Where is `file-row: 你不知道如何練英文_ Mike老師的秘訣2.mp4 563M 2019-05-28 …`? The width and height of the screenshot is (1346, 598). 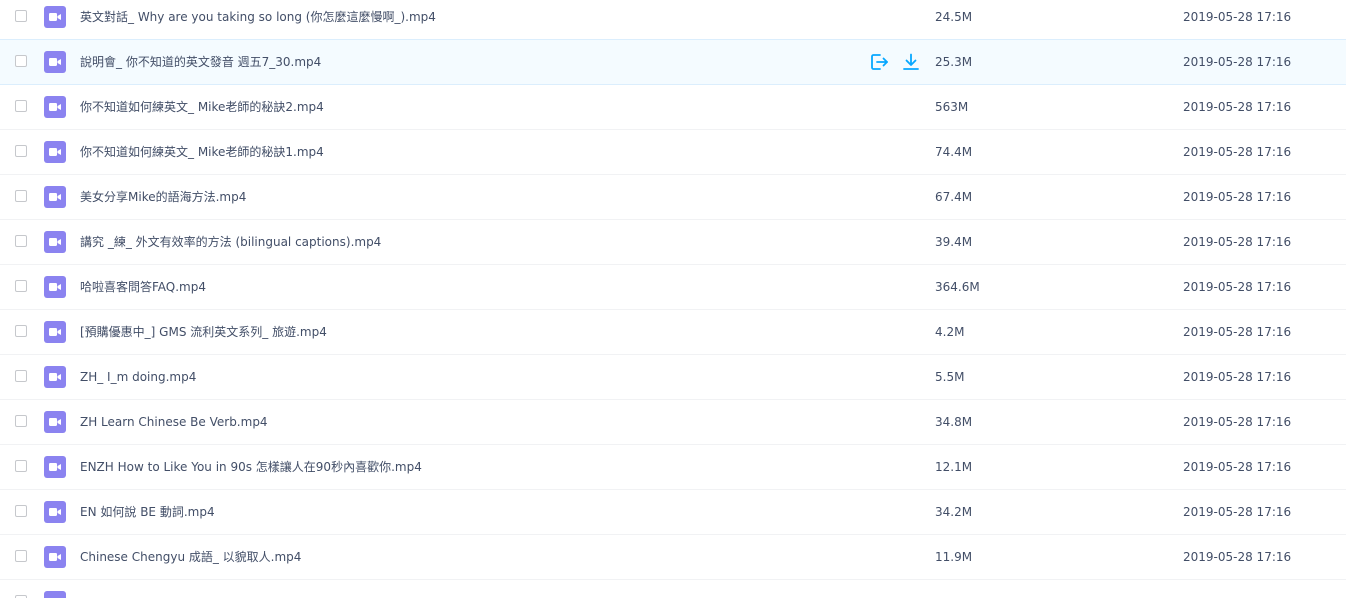
file-row: 你不知道如何練英文_ Mike老師的秘訣2.mp4 563M 2019-05-28 … is located at coordinates (673, 107).